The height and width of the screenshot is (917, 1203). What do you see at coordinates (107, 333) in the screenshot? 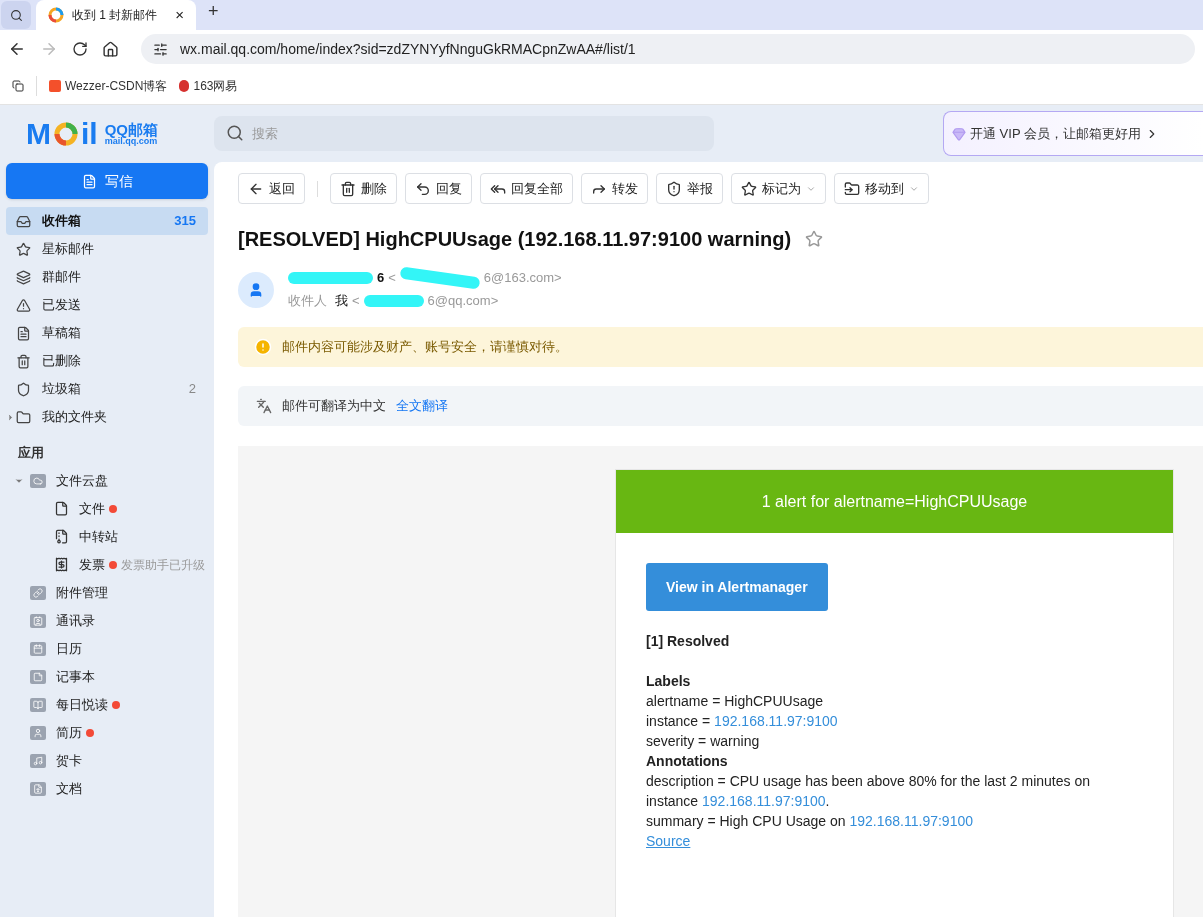
I see `folder-item: 草稿箱` at bounding box center [107, 333].